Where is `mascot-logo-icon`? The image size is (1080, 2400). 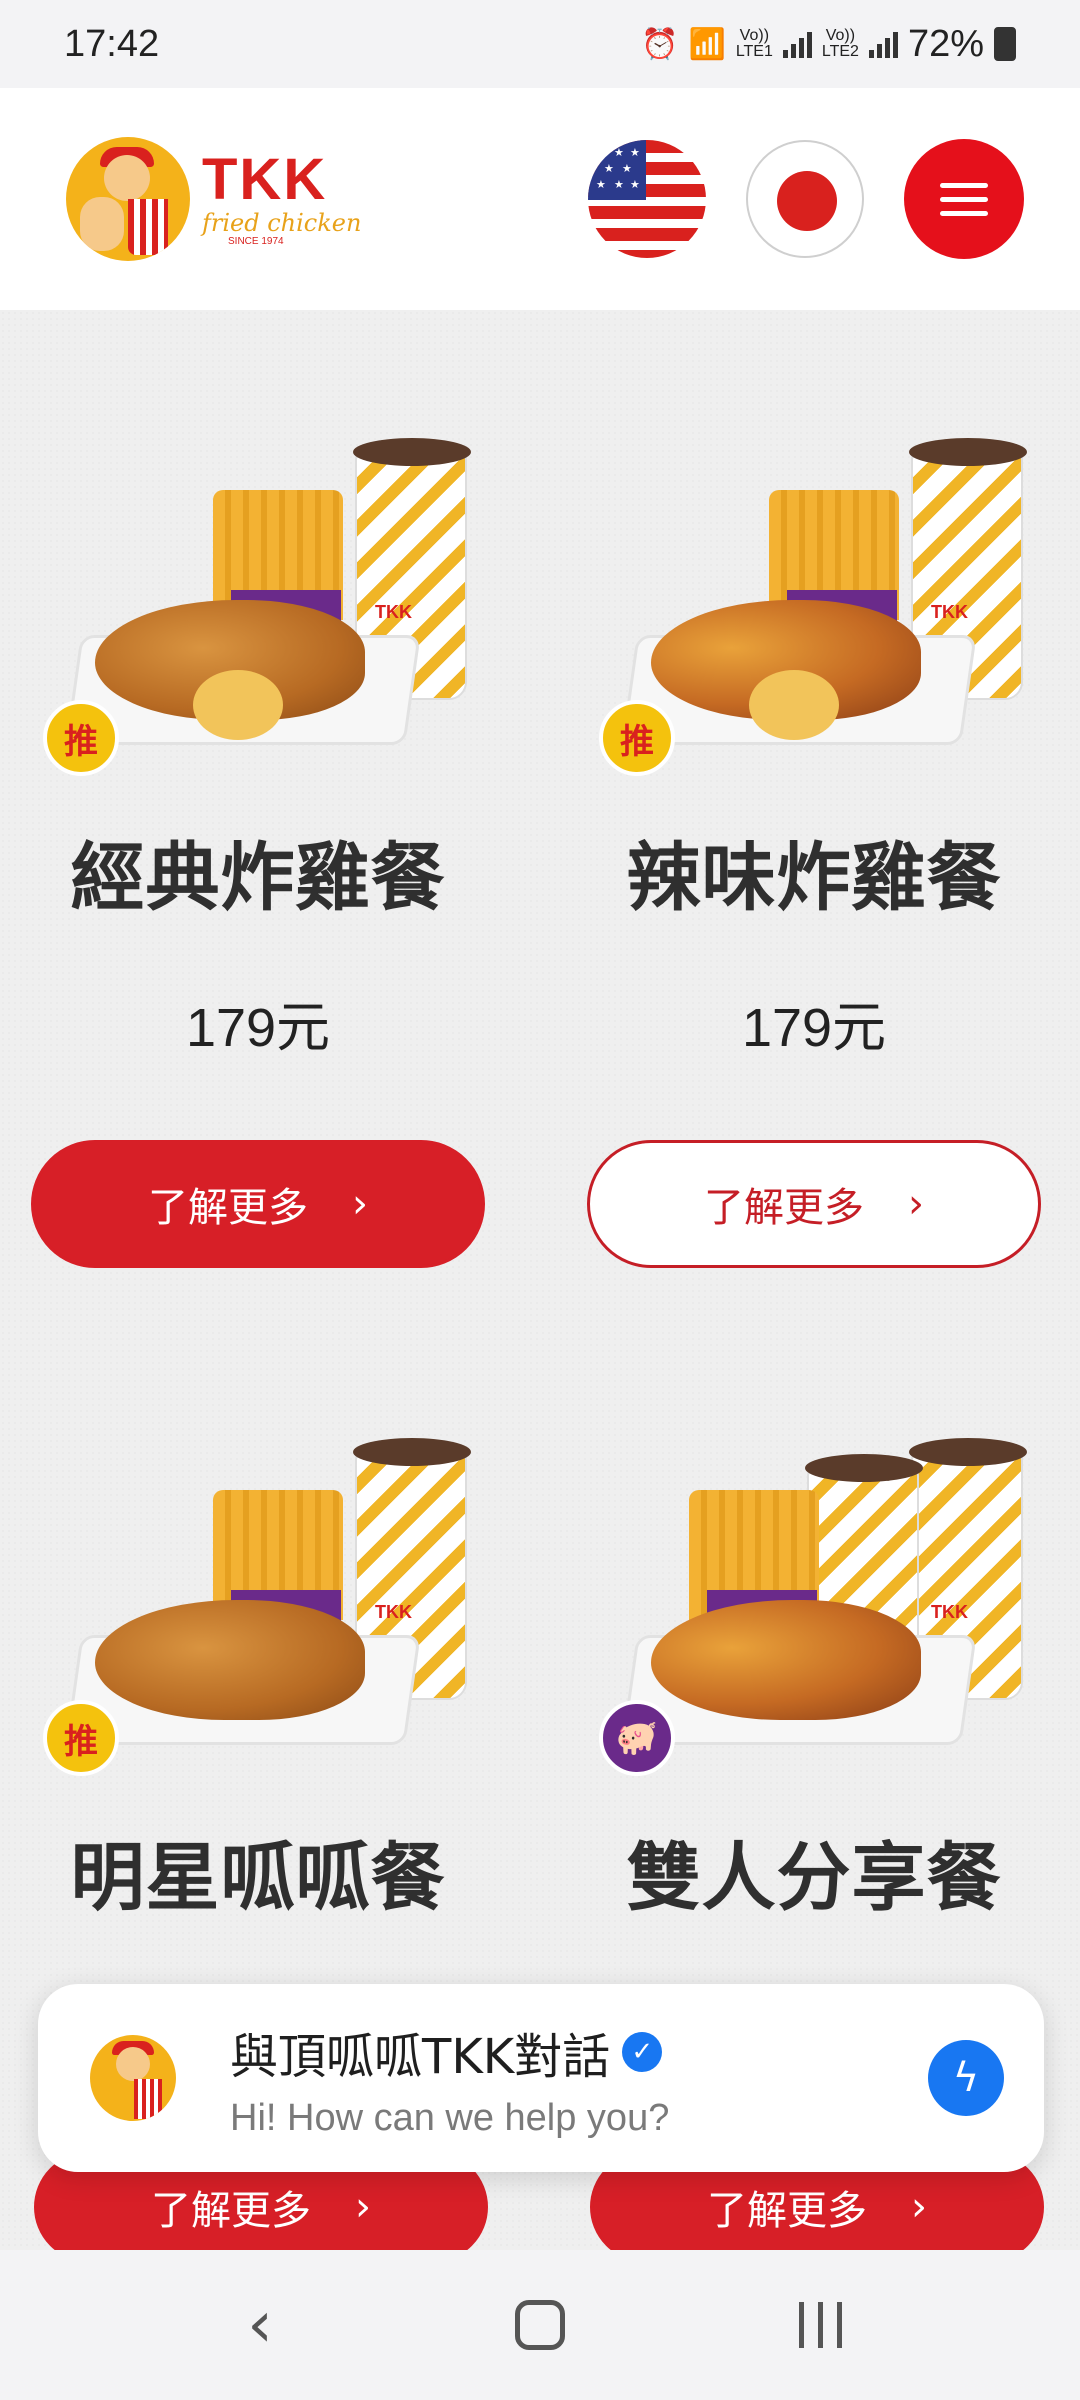 mascot-logo-icon is located at coordinates (128, 199).